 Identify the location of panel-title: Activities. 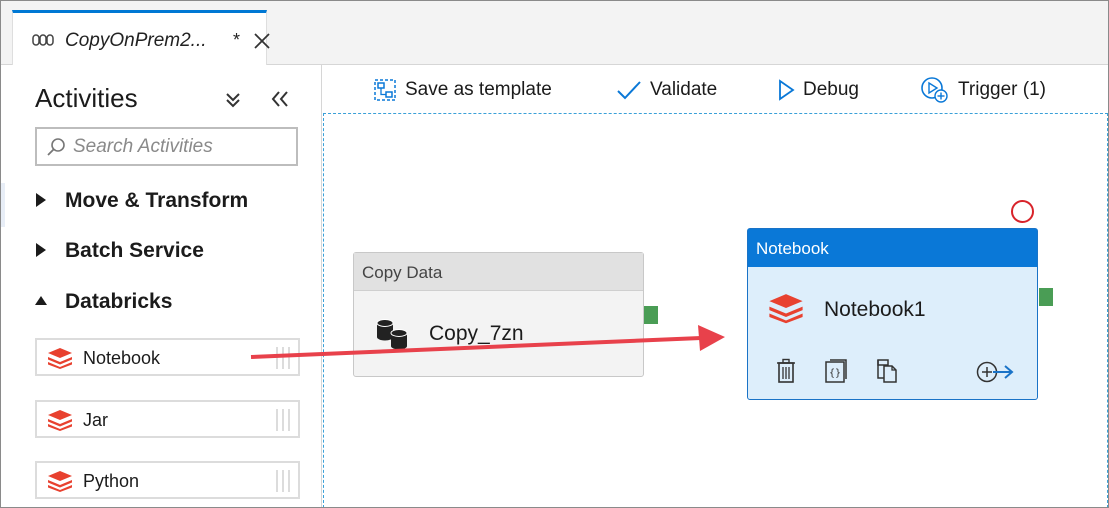
(86, 98).